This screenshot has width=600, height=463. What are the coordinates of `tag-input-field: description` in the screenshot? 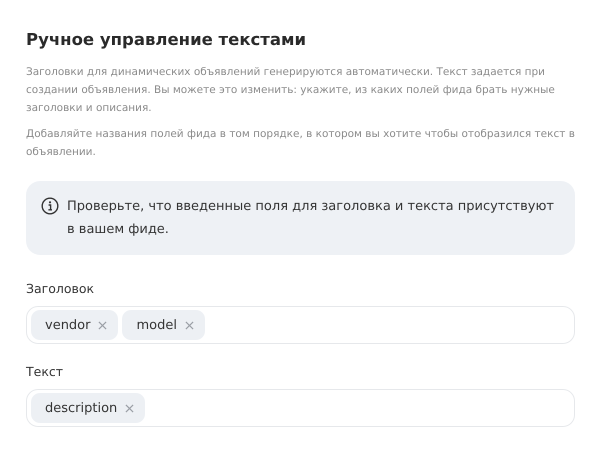 It's located at (300, 408).